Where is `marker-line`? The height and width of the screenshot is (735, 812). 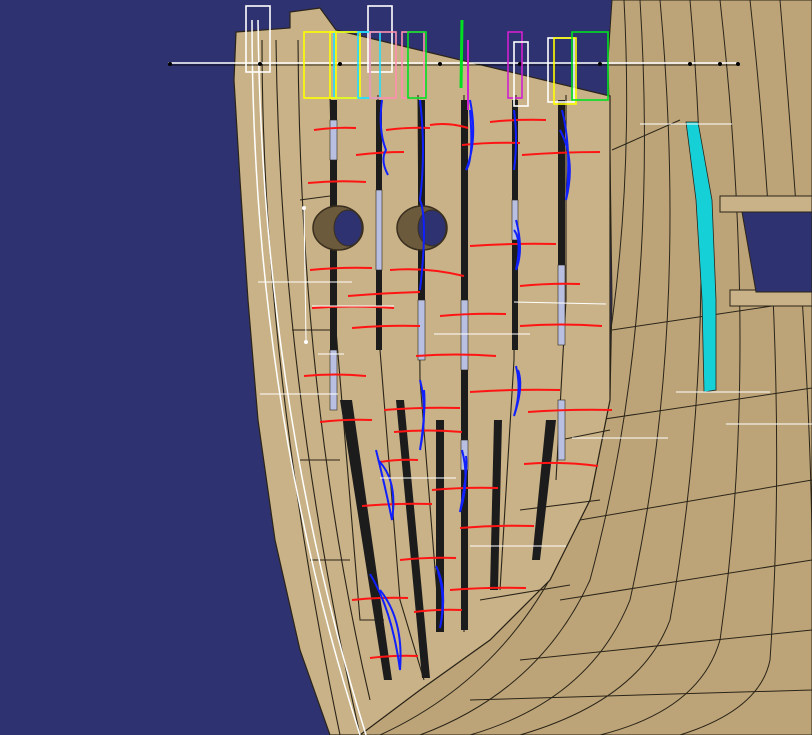
marker-line is located at coordinates (461, 54).